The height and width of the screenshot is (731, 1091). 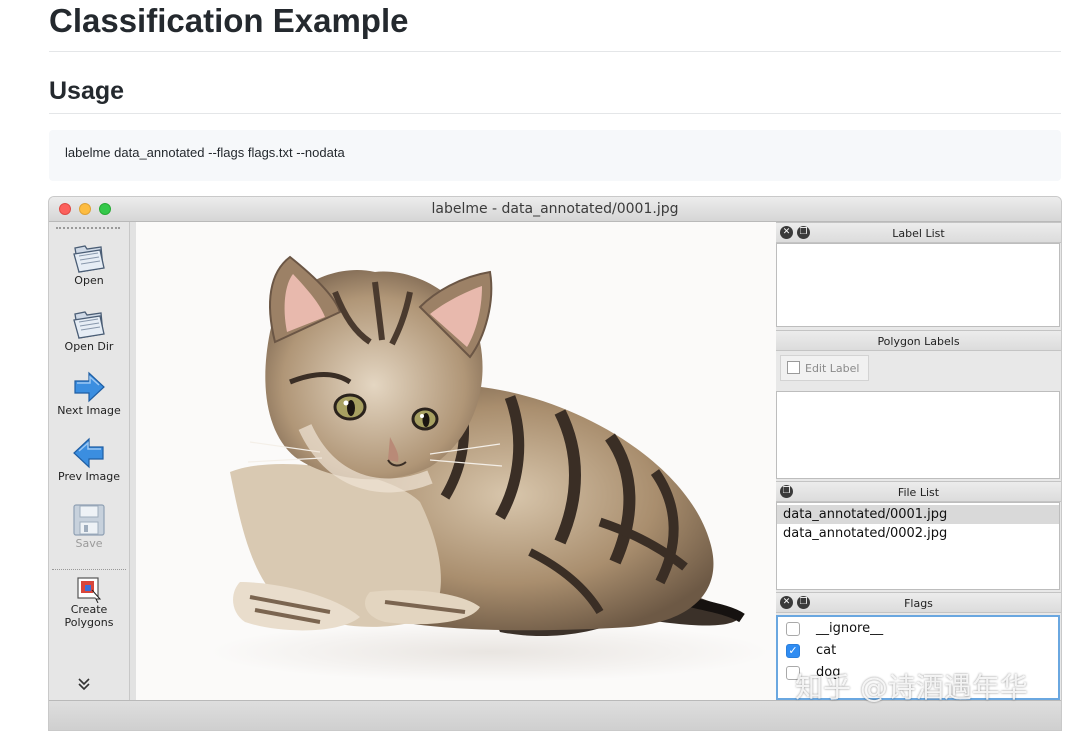 What do you see at coordinates (87, 91) in the screenshot?
I see `section-heading: Usage` at bounding box center [87, 91].